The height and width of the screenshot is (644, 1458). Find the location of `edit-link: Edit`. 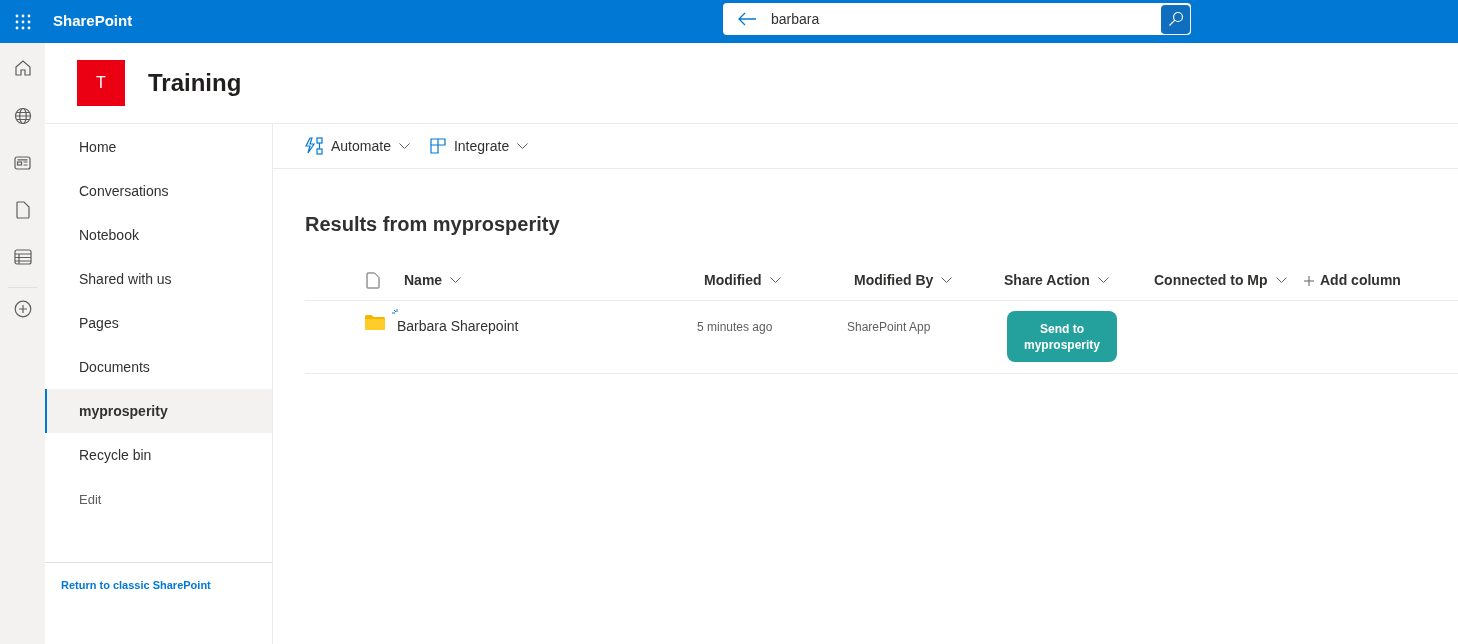

edit-link: Edit is located at coordinates (90, 500).